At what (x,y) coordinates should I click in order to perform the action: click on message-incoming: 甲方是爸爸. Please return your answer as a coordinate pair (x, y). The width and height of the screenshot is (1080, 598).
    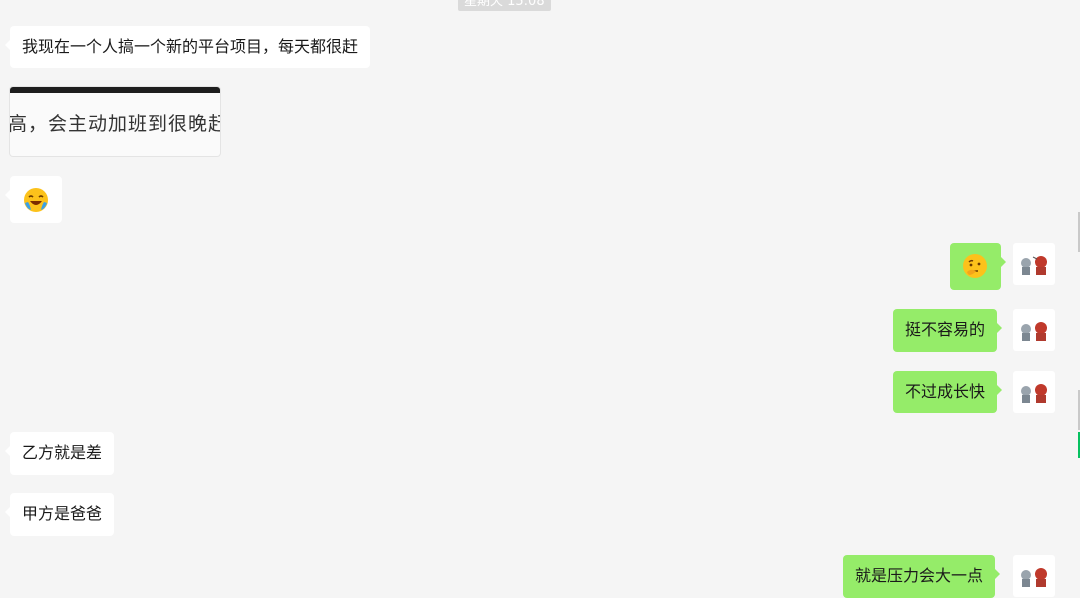
    Looking at the image, I should click on (59, 514).